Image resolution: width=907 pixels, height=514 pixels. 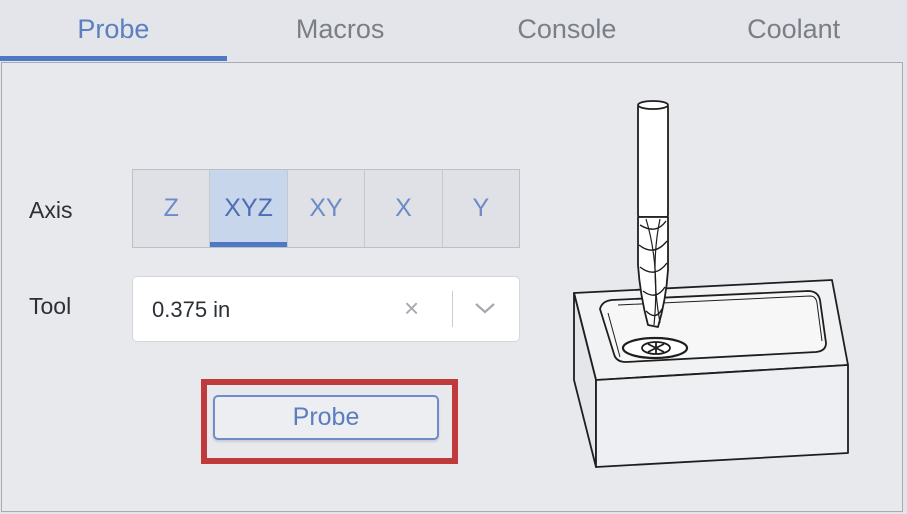 I want to click on axis-option-x: X, so click(x=404, y=208).